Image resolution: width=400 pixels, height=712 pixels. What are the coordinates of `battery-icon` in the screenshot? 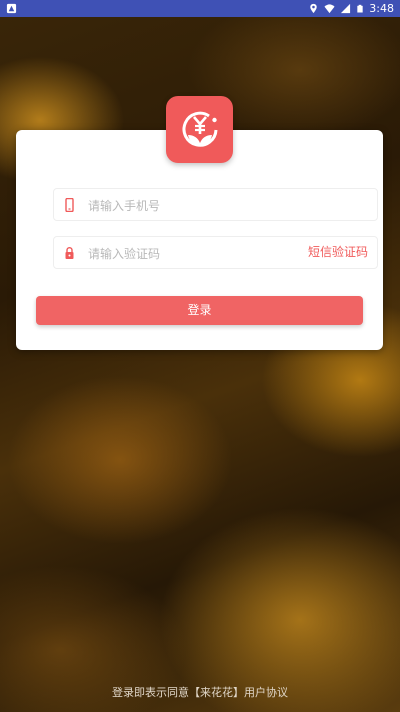 It's located at (360, 8).